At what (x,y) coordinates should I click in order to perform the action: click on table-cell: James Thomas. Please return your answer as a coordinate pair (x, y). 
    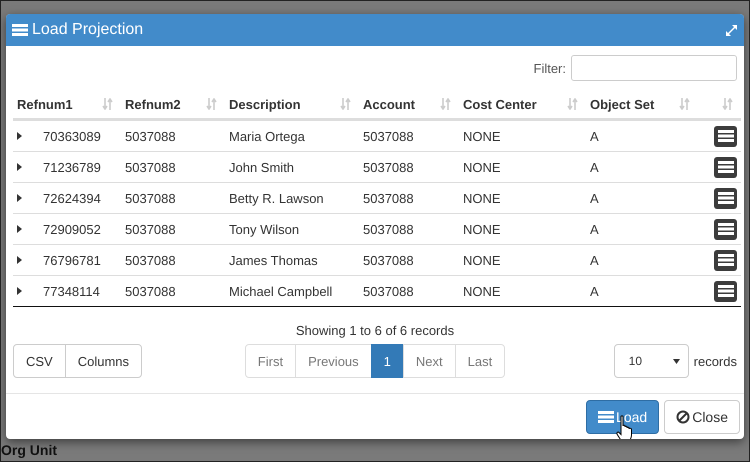
    Looking at the image, I should click on (273, 260).